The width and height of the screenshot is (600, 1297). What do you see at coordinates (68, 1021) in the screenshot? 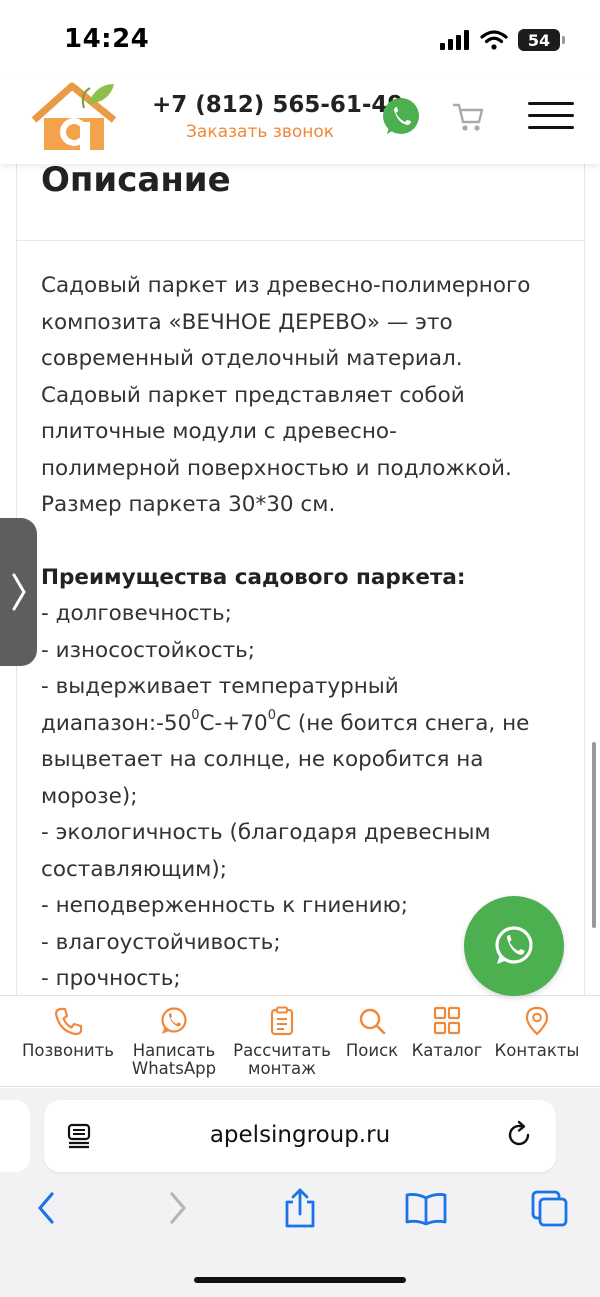
I see `phone-icon` at bounding box center [68, 1021].